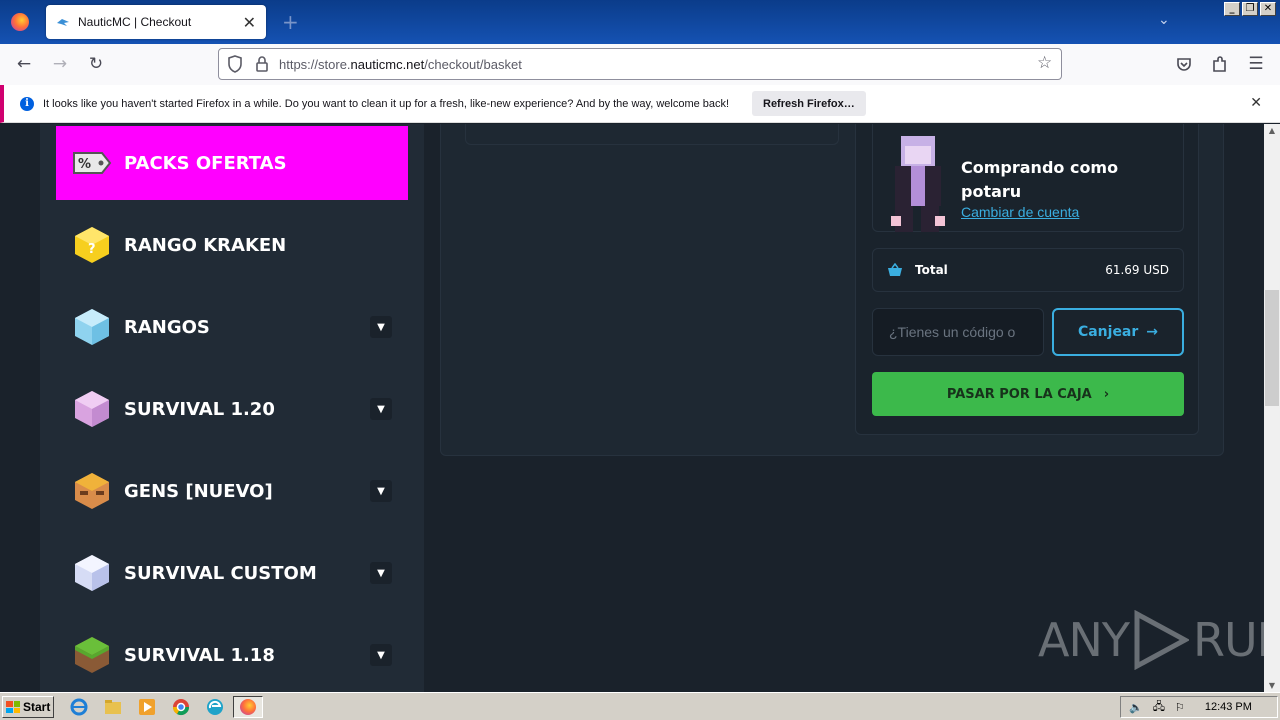 The image size is (1280, 720). Describe the element at coordinates (37, 707) in the screenshot. I see `start-label: Start` at that location.